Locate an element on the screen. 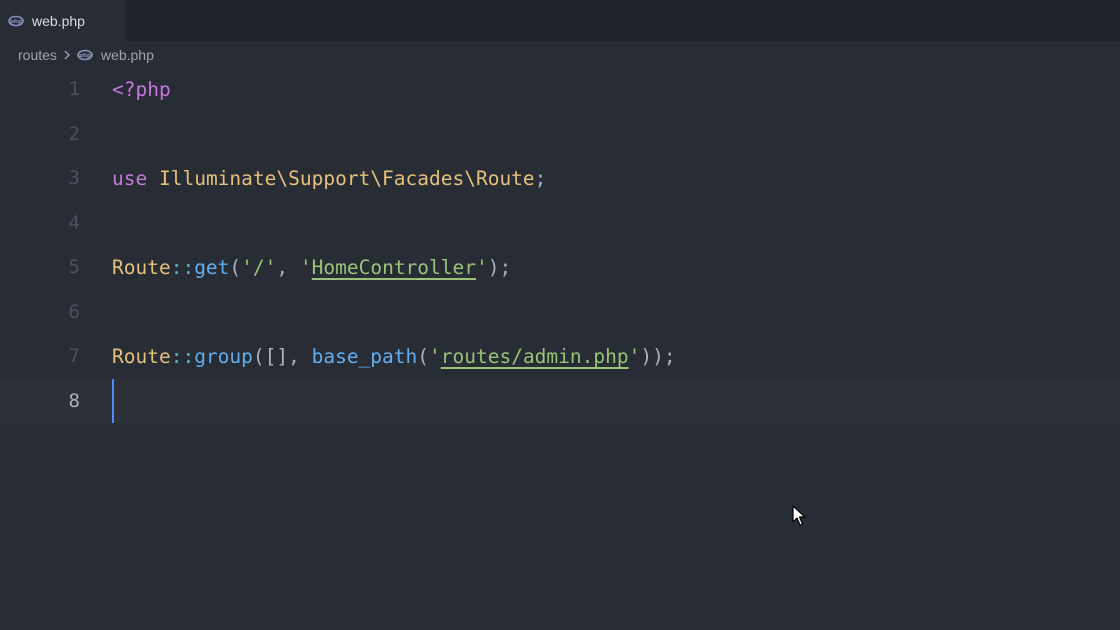  text-cursor is located at coordinates (113, 400).